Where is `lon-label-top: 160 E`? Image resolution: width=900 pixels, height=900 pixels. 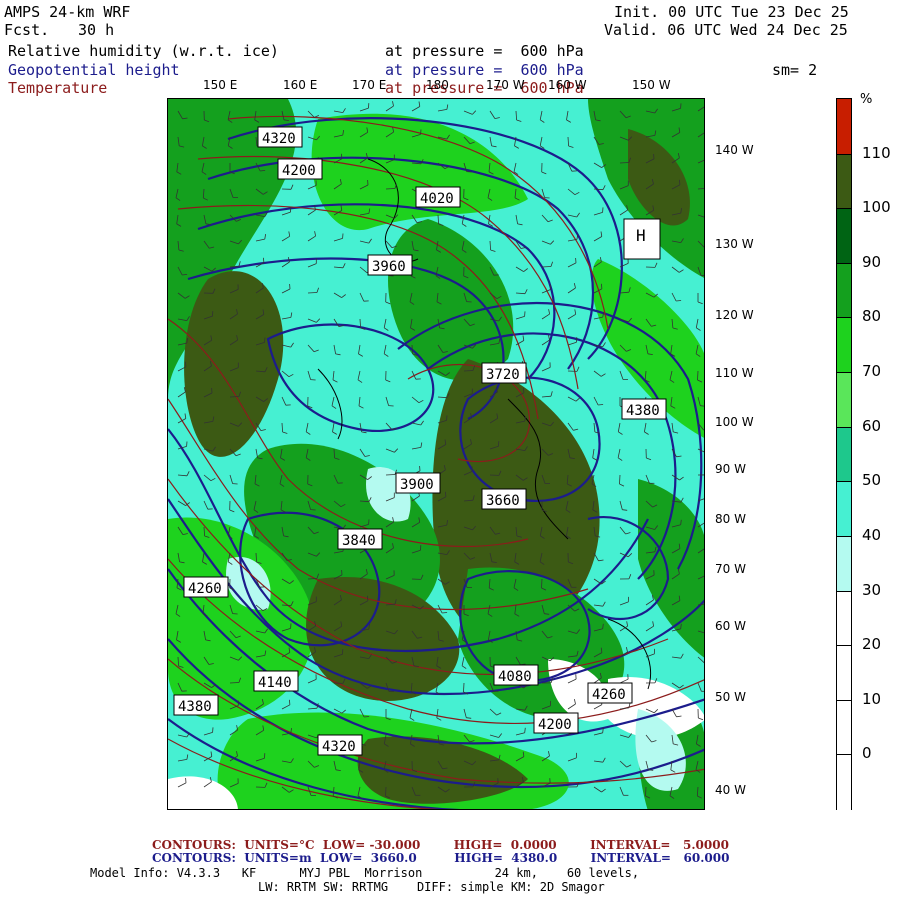
lon-label-top: 160 E is located at coordinates (300, 85).